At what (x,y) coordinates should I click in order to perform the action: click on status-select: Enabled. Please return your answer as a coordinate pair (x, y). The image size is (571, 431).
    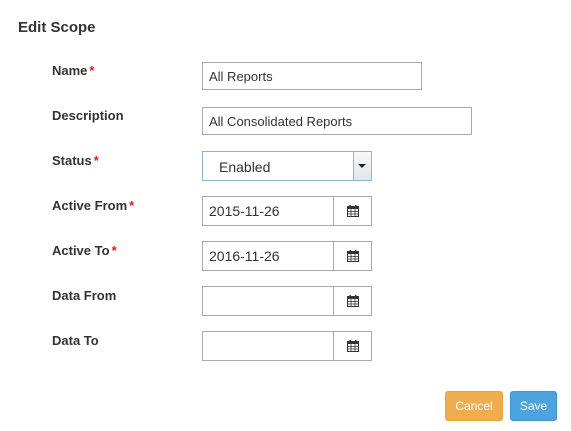
    Looking at the image, I should click on (287, 166).